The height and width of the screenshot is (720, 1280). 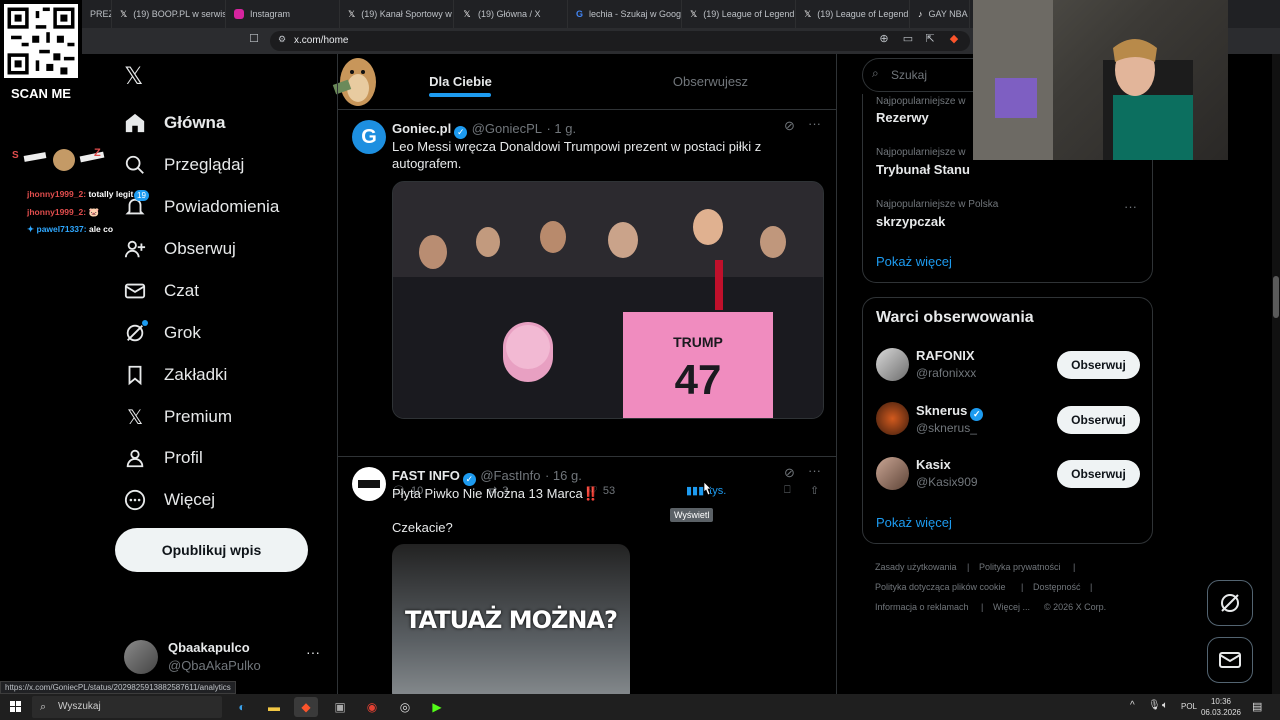 What do you see at coordinates (169, 14) in the screenshot?
I see `browser-tab: 𝕏 (19) BOOP.PL w serwis` at bounding box center [169, 14].